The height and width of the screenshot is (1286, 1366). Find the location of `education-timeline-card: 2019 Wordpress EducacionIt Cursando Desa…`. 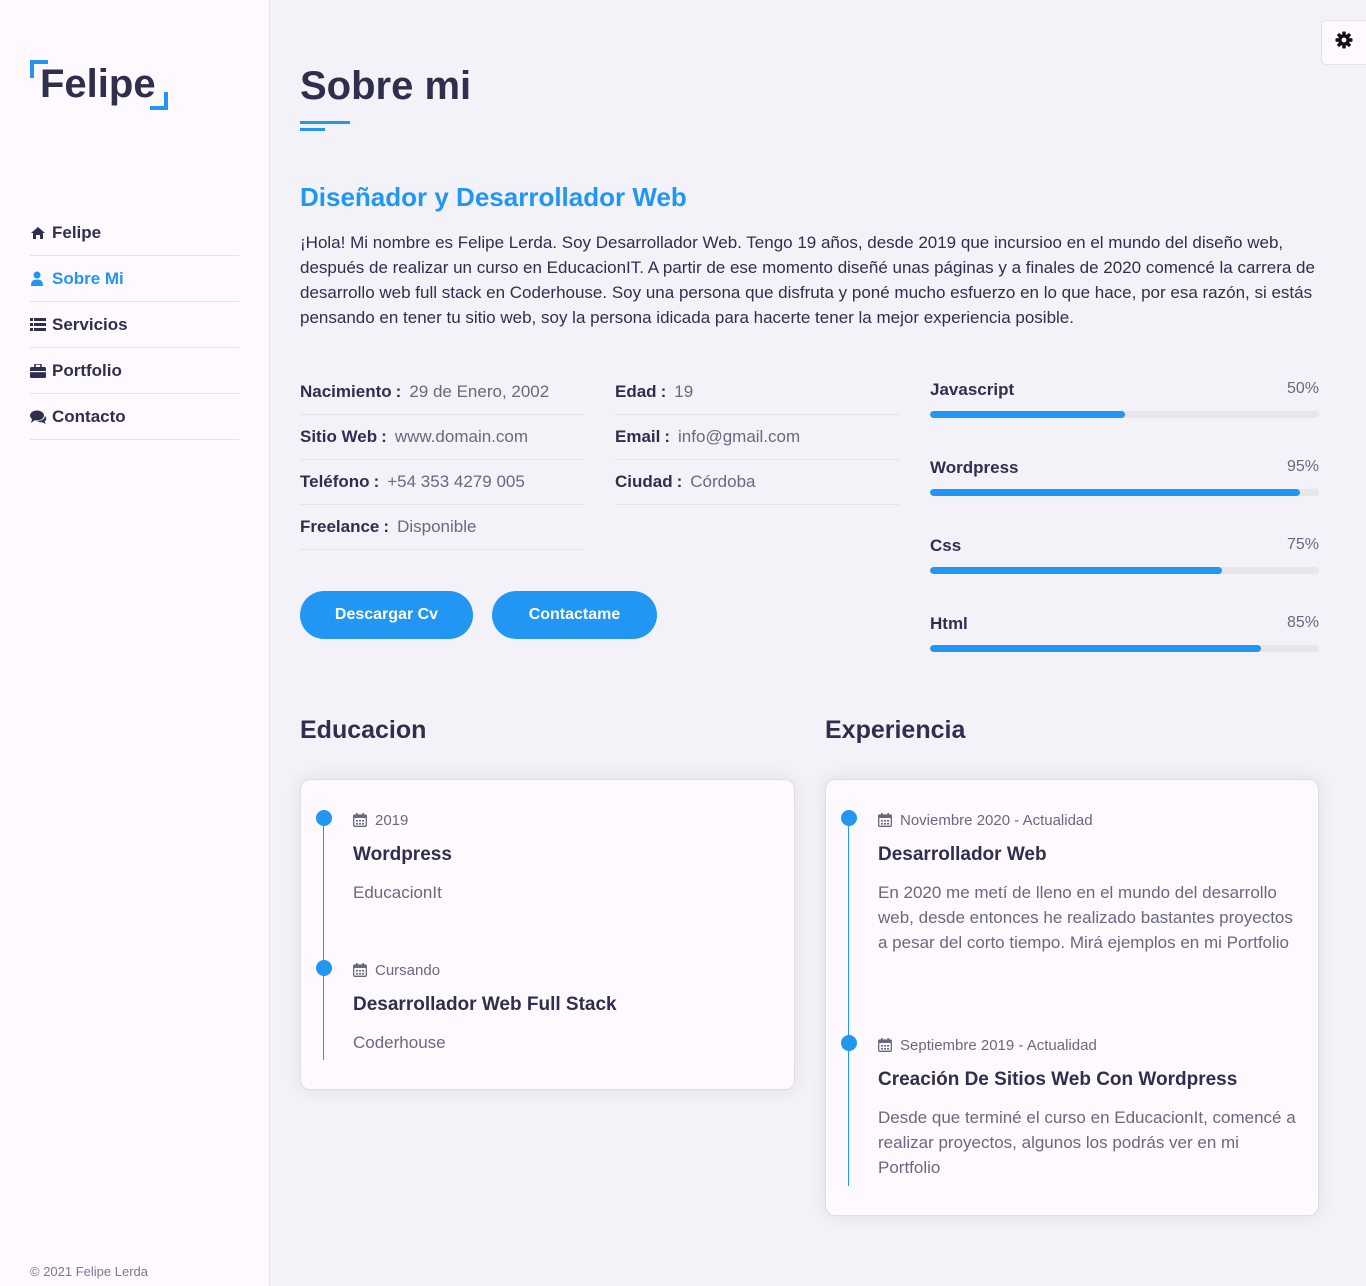

education-timeline-card: 2019 Wordpress EducacionIt Cursando Desa… is located at coordinates (547, 934).